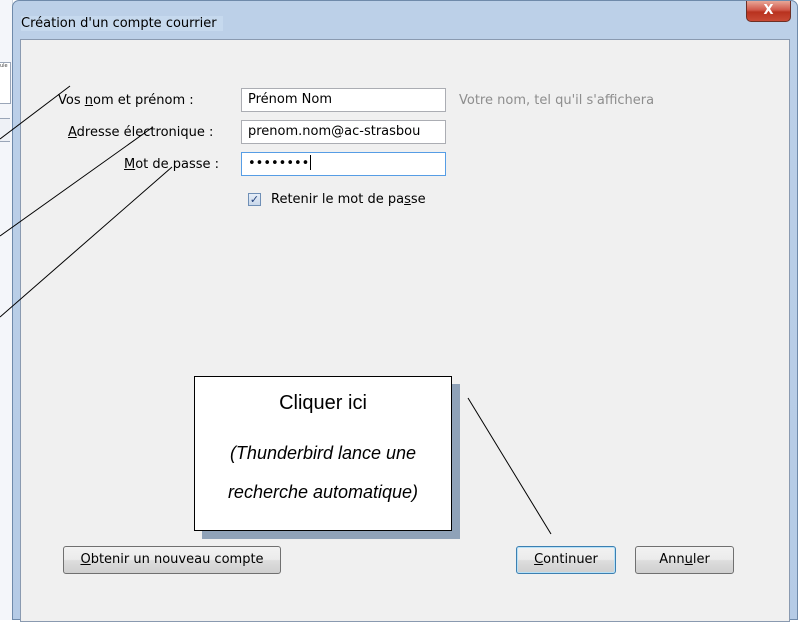  What do you see at coordinates (279, 163) in the screenshot?
I see `password-value: ••••••••` at bounding box center [279, 163].